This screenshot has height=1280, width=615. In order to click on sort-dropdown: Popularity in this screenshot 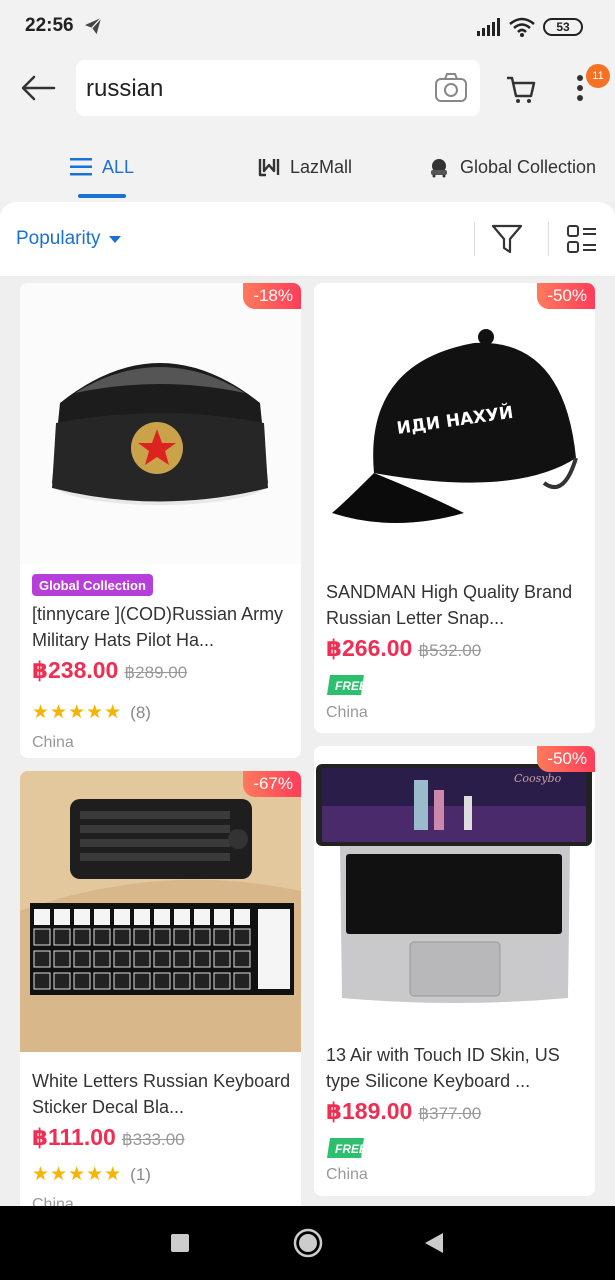, I will do `click(68, 239)`.